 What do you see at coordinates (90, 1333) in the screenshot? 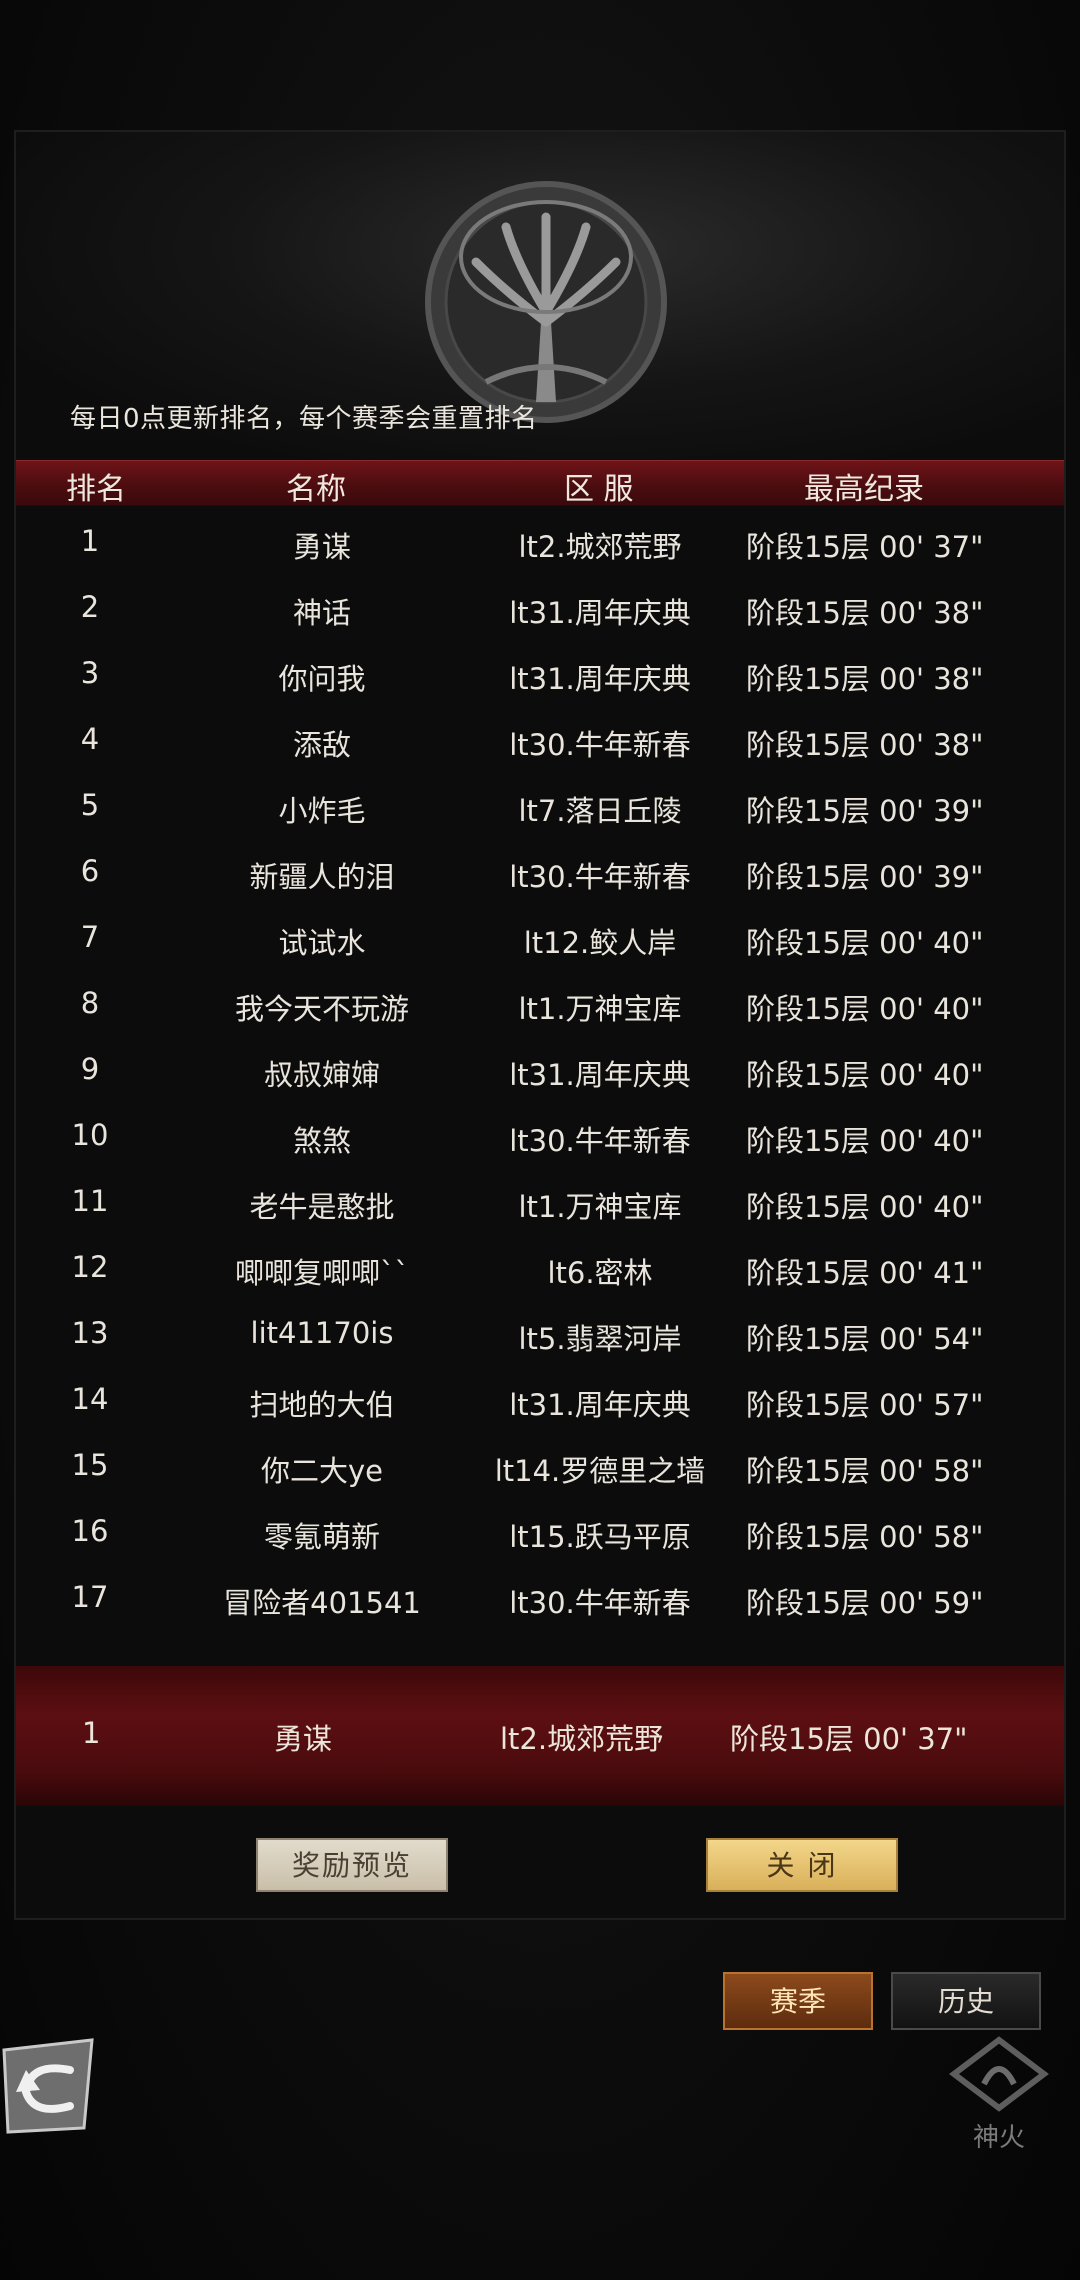
I see `rank-cell: 13` at bounding box center [90, 1333].